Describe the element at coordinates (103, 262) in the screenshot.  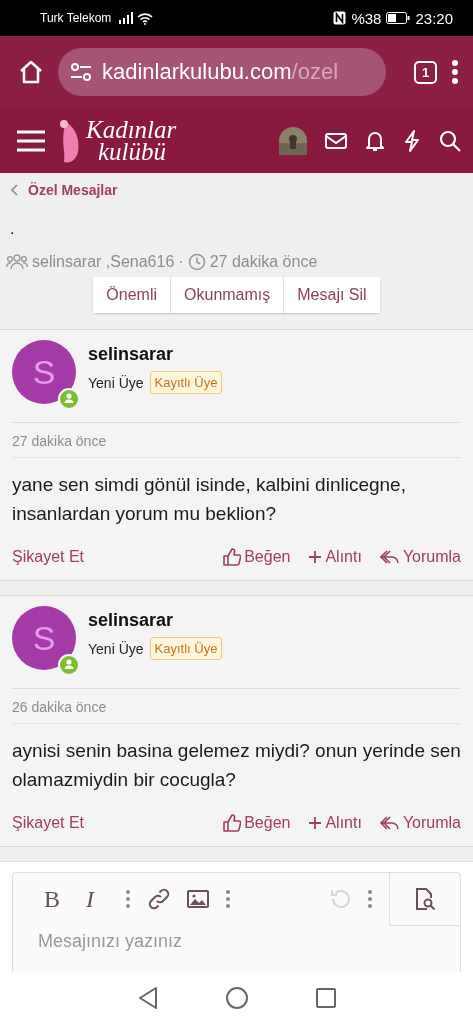
I see `participants-text: selinsarar ,Sena616` at that location.